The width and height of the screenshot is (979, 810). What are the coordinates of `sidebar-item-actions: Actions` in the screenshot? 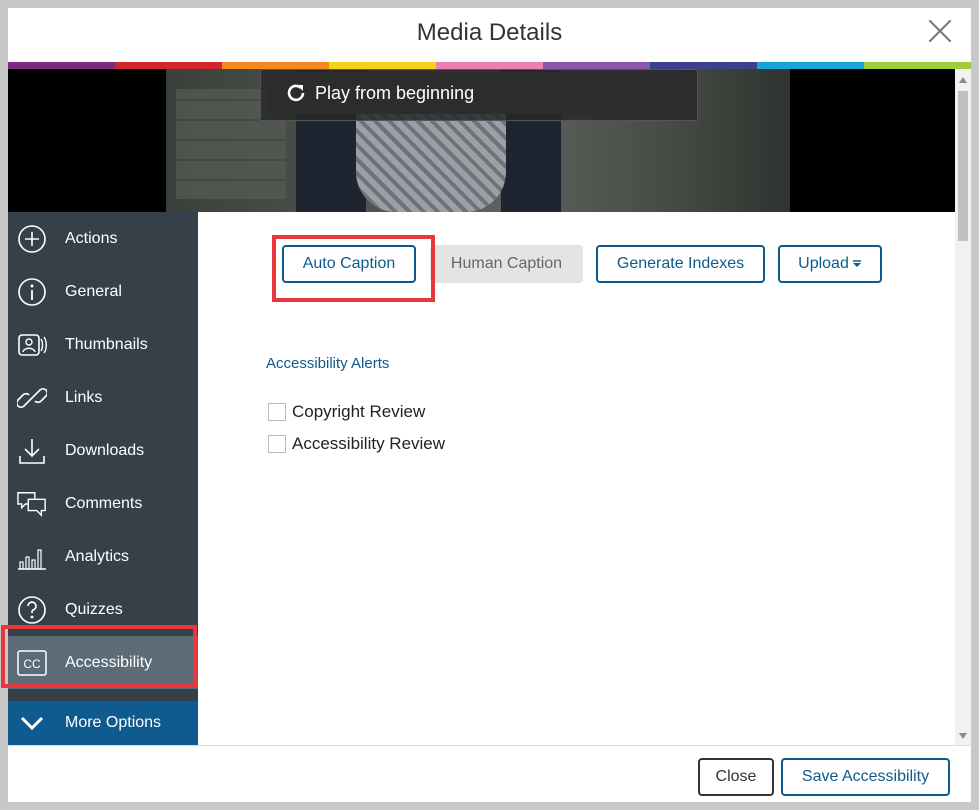 It's located at (103, 238).